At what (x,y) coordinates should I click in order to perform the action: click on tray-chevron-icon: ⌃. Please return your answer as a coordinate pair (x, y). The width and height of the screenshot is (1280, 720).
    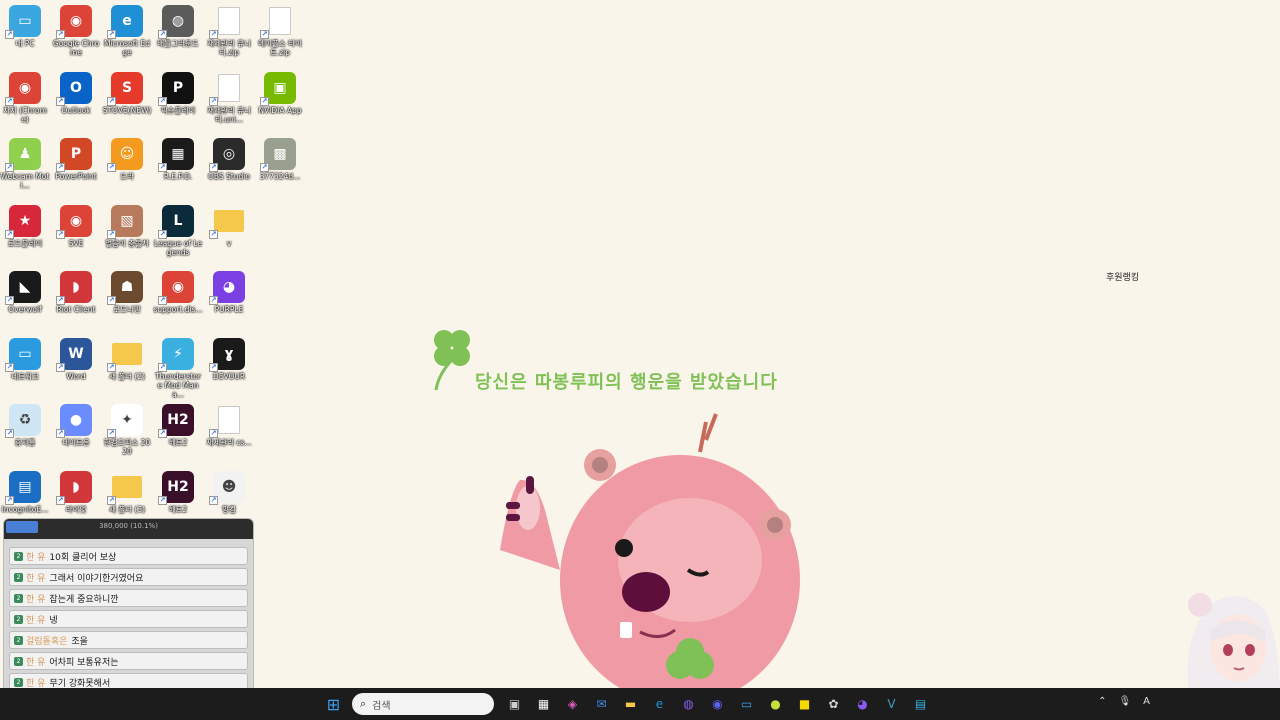
    Looking at the image, I should click on (1102, 701).